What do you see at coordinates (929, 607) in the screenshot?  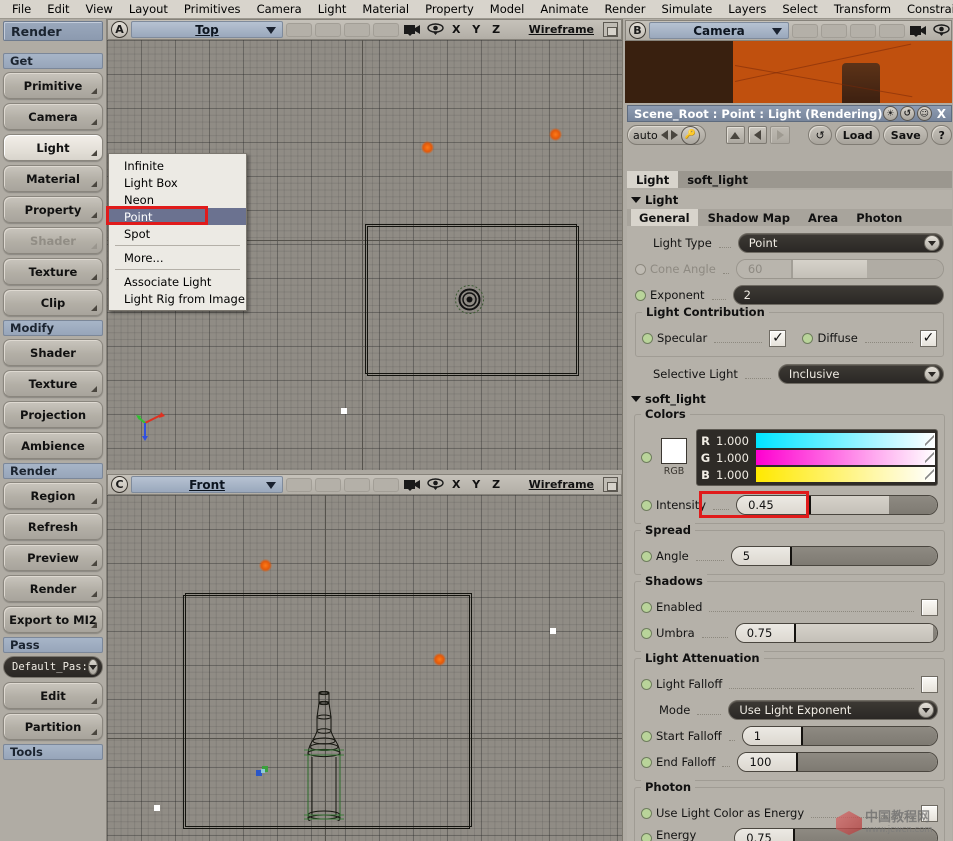 I see `shadow-enabled-checkbox` at bounding box center [929, 607].